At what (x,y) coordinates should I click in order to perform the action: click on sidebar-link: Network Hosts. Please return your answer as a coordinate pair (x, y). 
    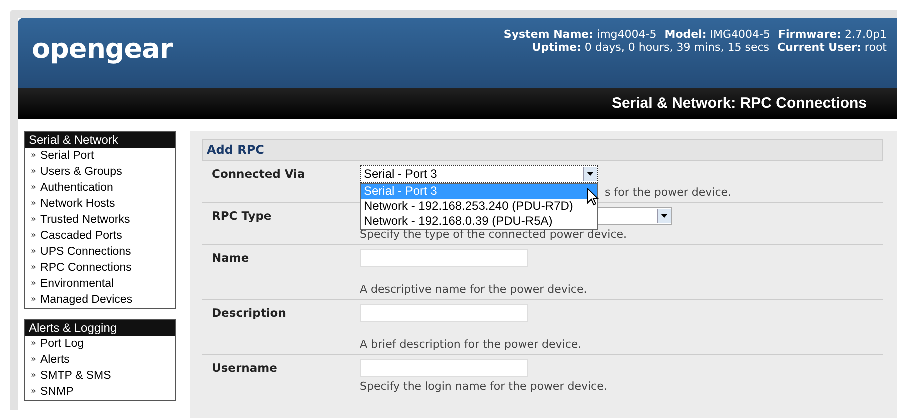
    Looking at the image, I should click on (78, 204).